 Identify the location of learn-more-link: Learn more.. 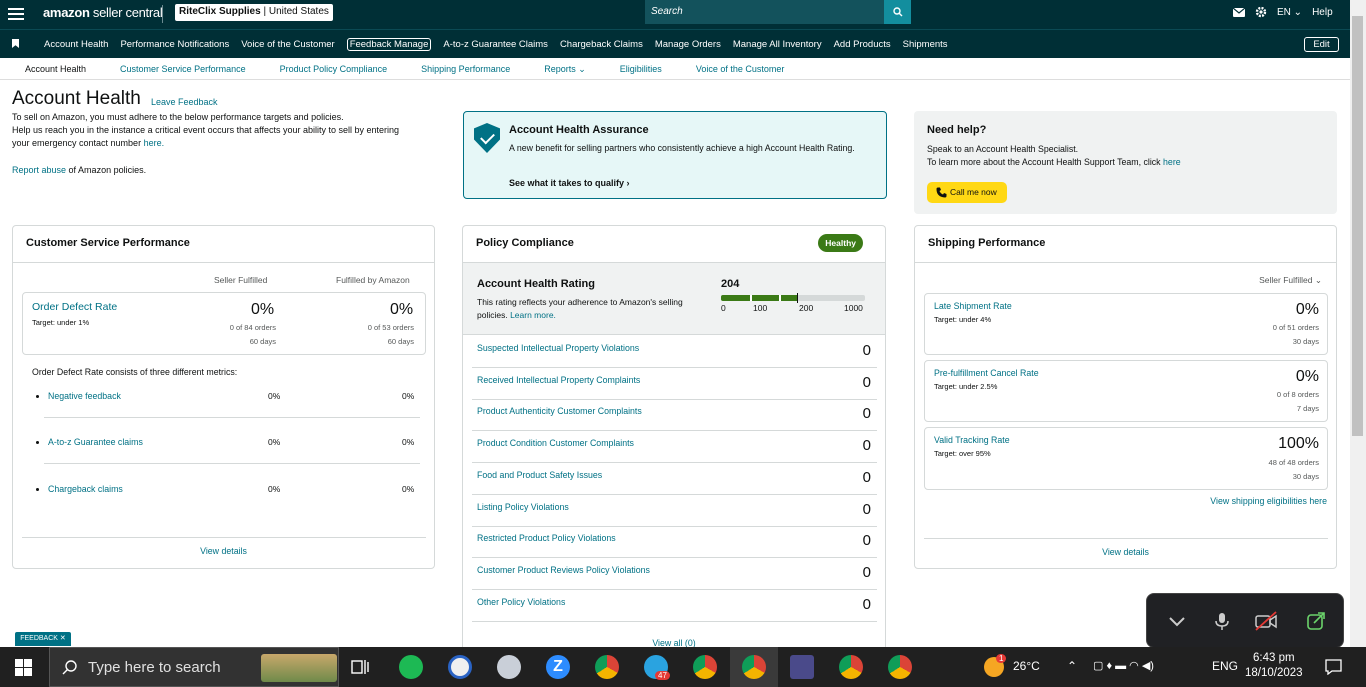
(533, 315).